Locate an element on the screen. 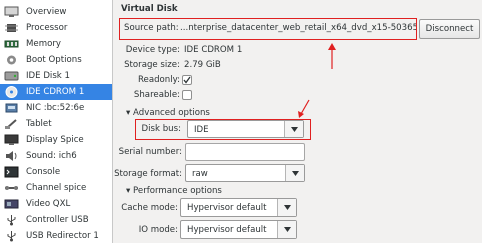 The height and width of the screenshot is (243, 482). sidebar-item-boot-options: Boot Options is located at coordinates (56, 60).